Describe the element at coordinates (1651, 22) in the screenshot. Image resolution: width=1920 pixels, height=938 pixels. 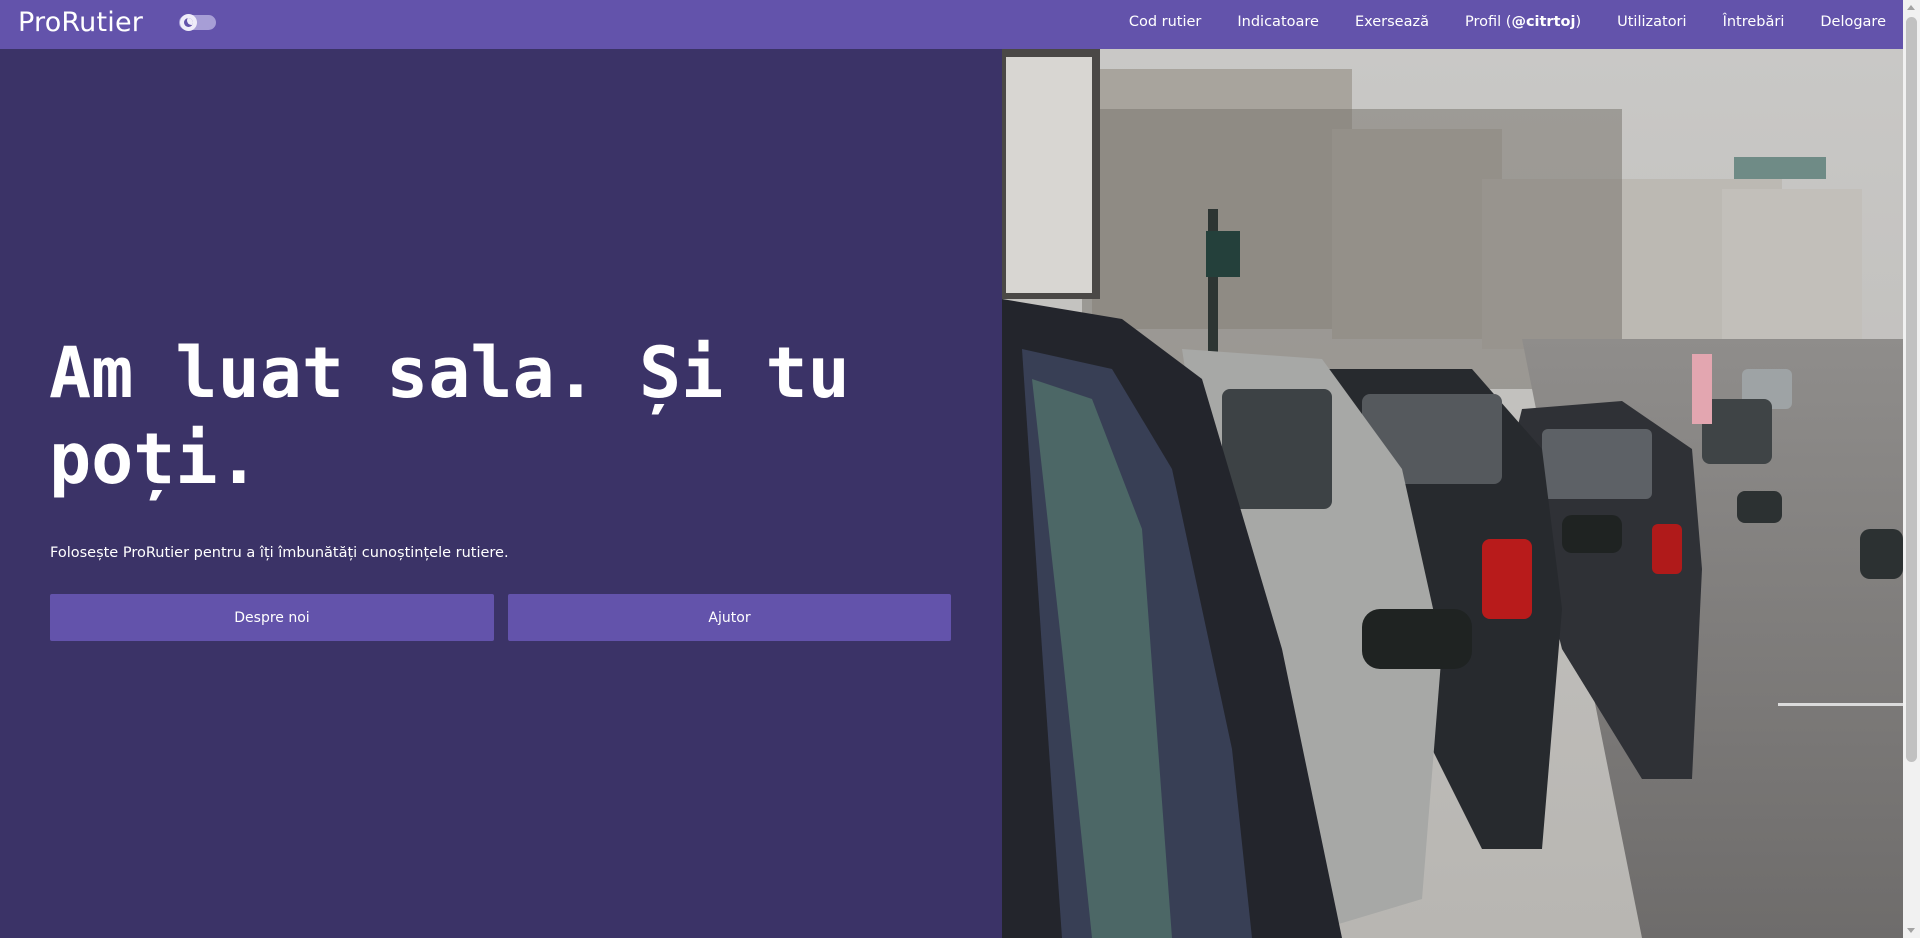
I see `nav-link-utilizatori: Utilizatori` at that location.